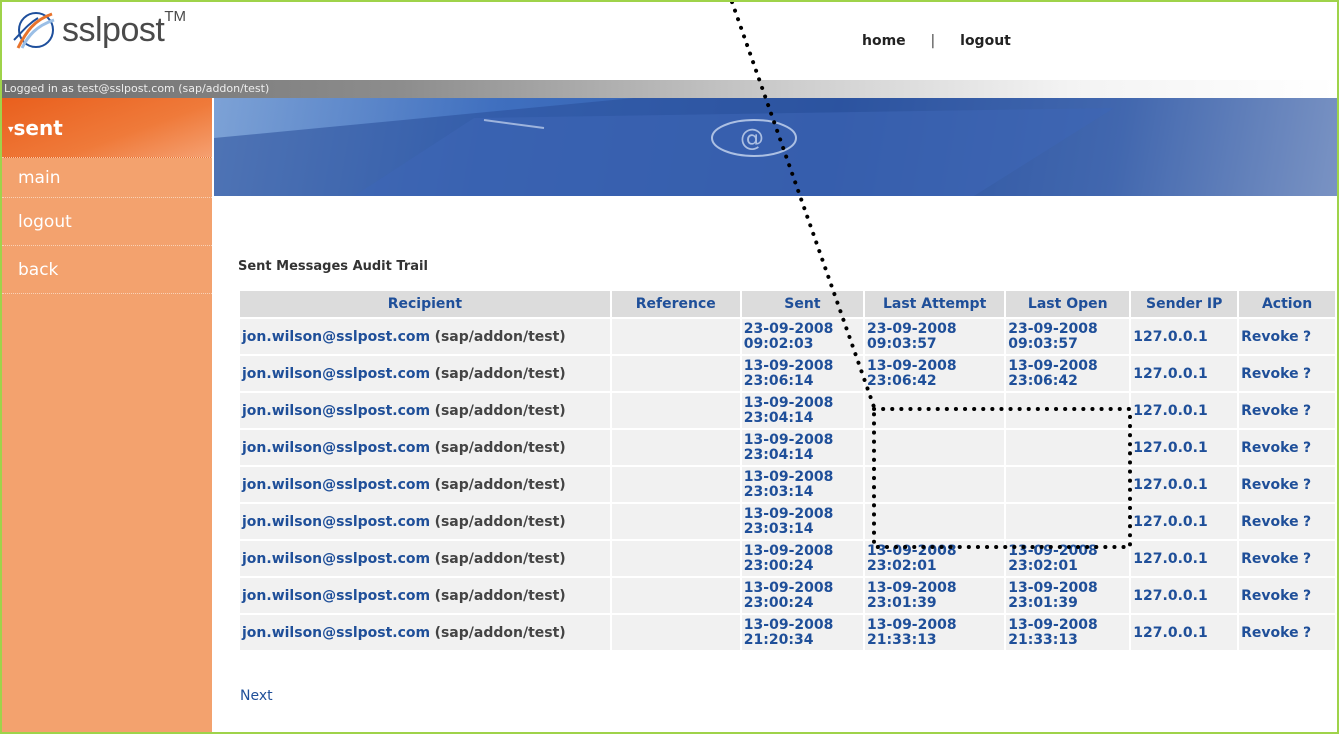 The image size is (1339, 734). What do you see at coordinates (778, 639) in the screenshot?
I see `sent-time: 21:20:34` at bounding box center [778, 639].